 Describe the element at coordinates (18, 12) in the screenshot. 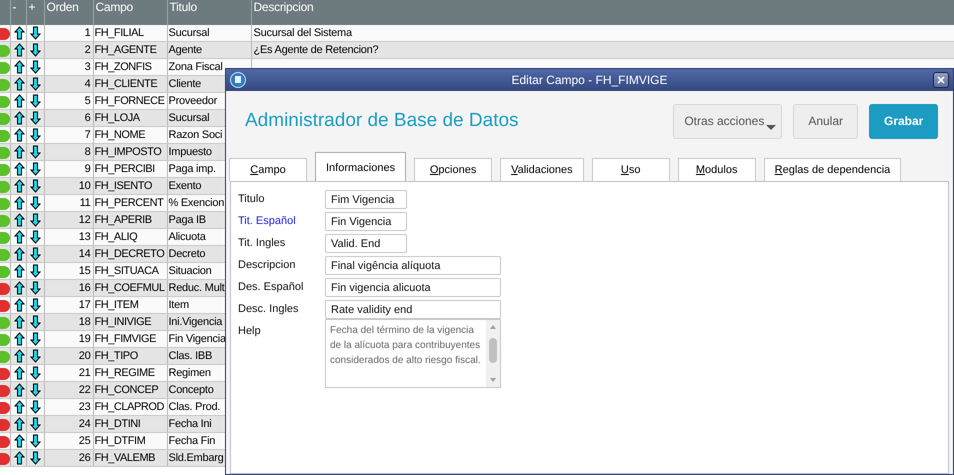

I see `column-header: -` at that location.